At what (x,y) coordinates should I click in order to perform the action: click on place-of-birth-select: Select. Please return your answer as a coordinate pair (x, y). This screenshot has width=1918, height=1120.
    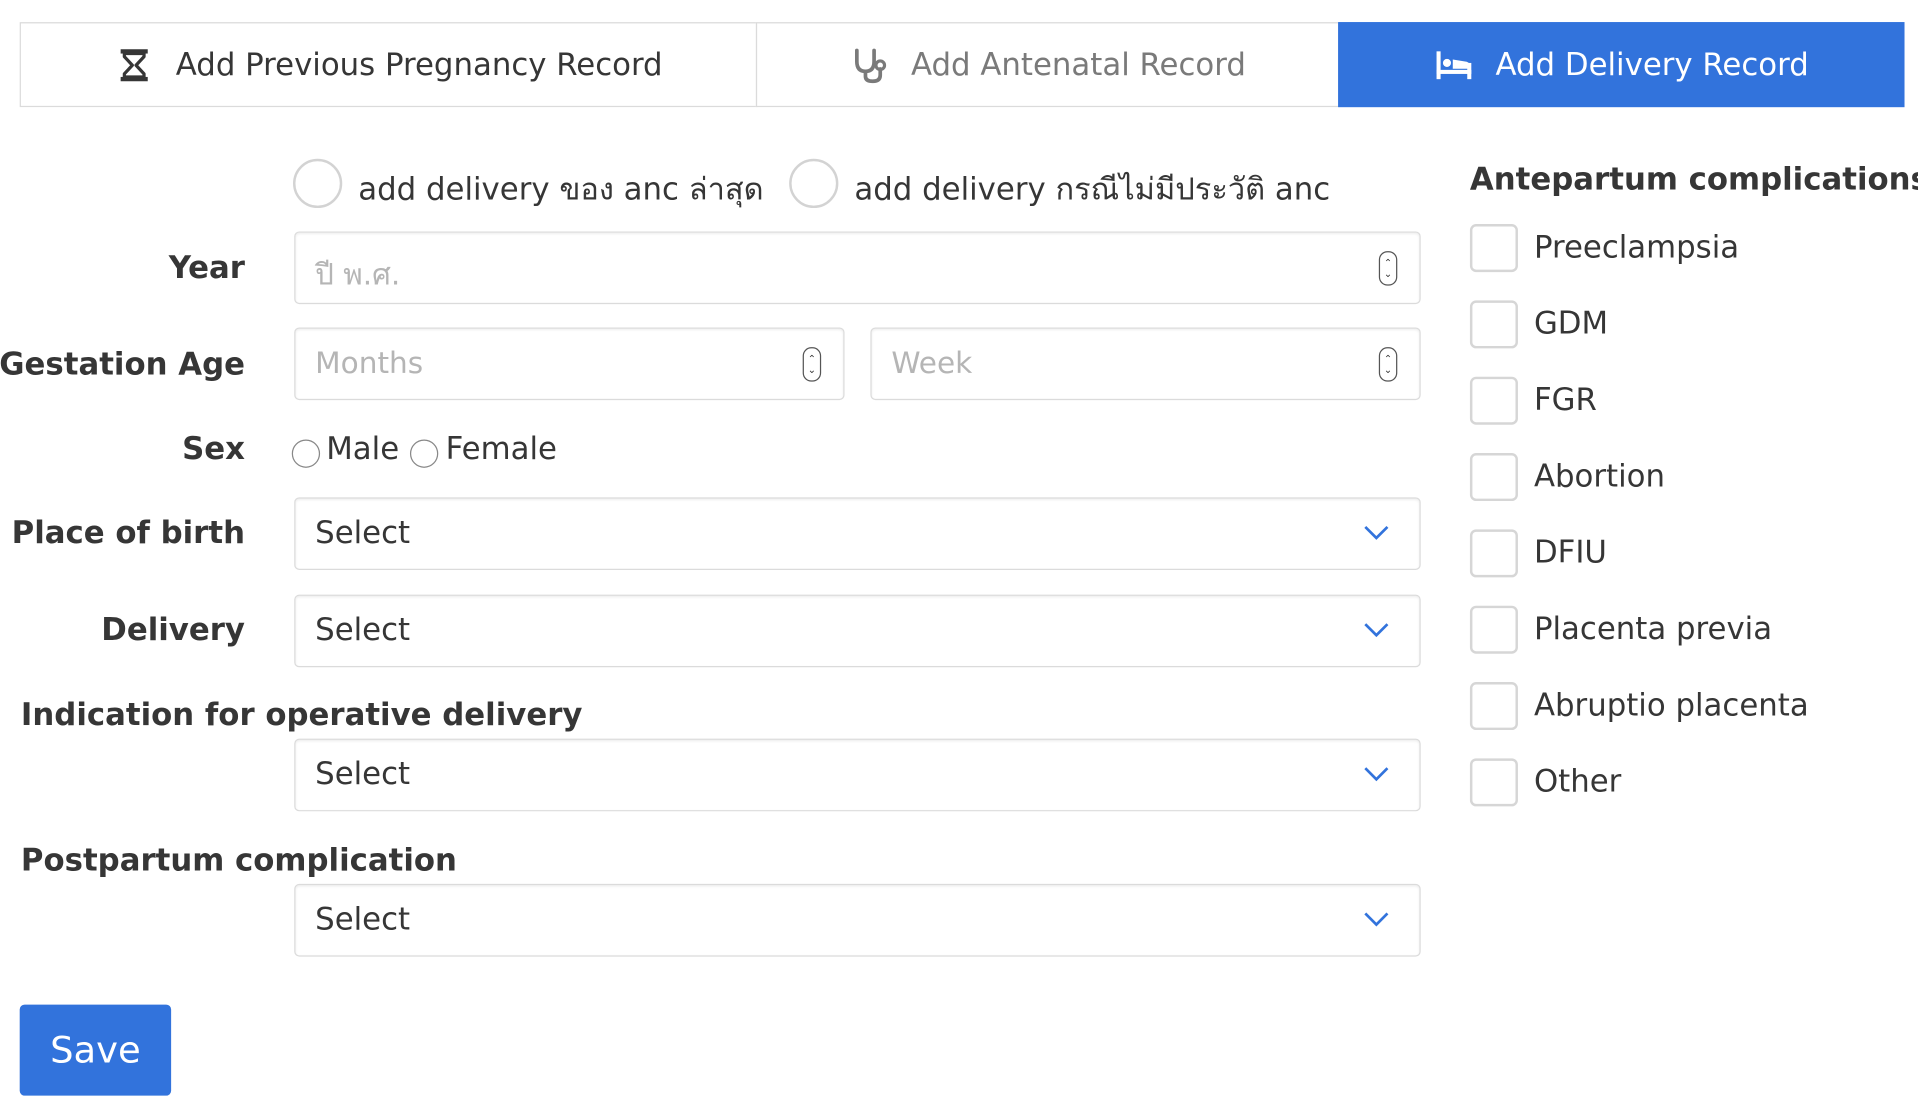
    Looking at the image, I should click on (857, 533).